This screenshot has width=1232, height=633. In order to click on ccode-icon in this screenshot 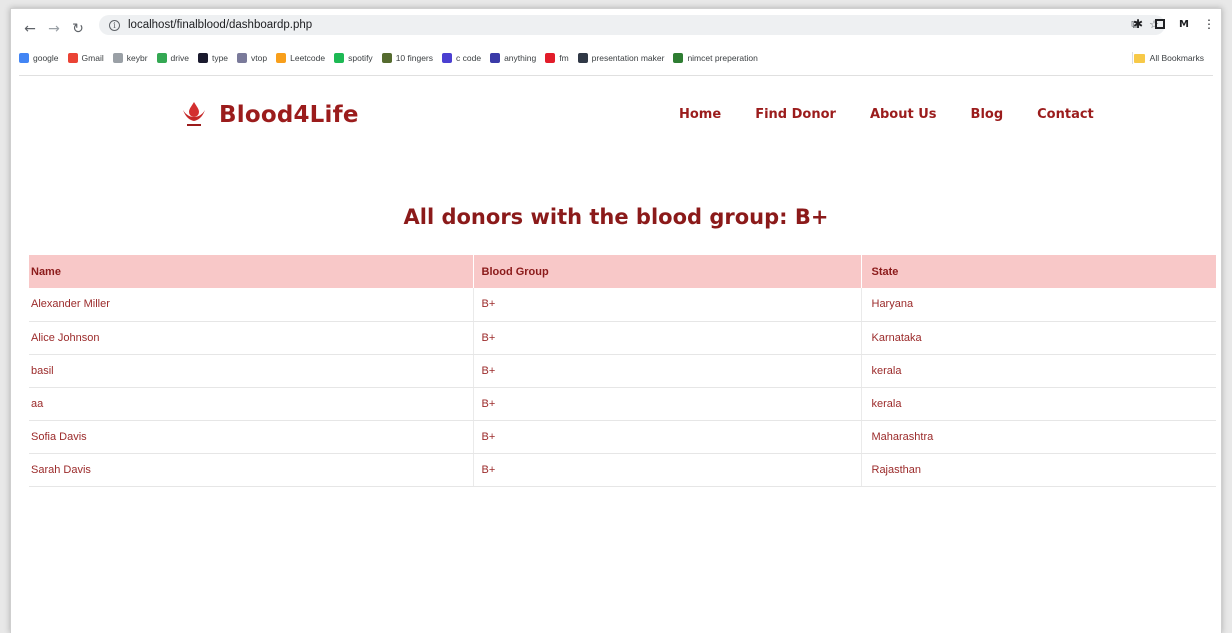, I will do `click(447, 58)`.